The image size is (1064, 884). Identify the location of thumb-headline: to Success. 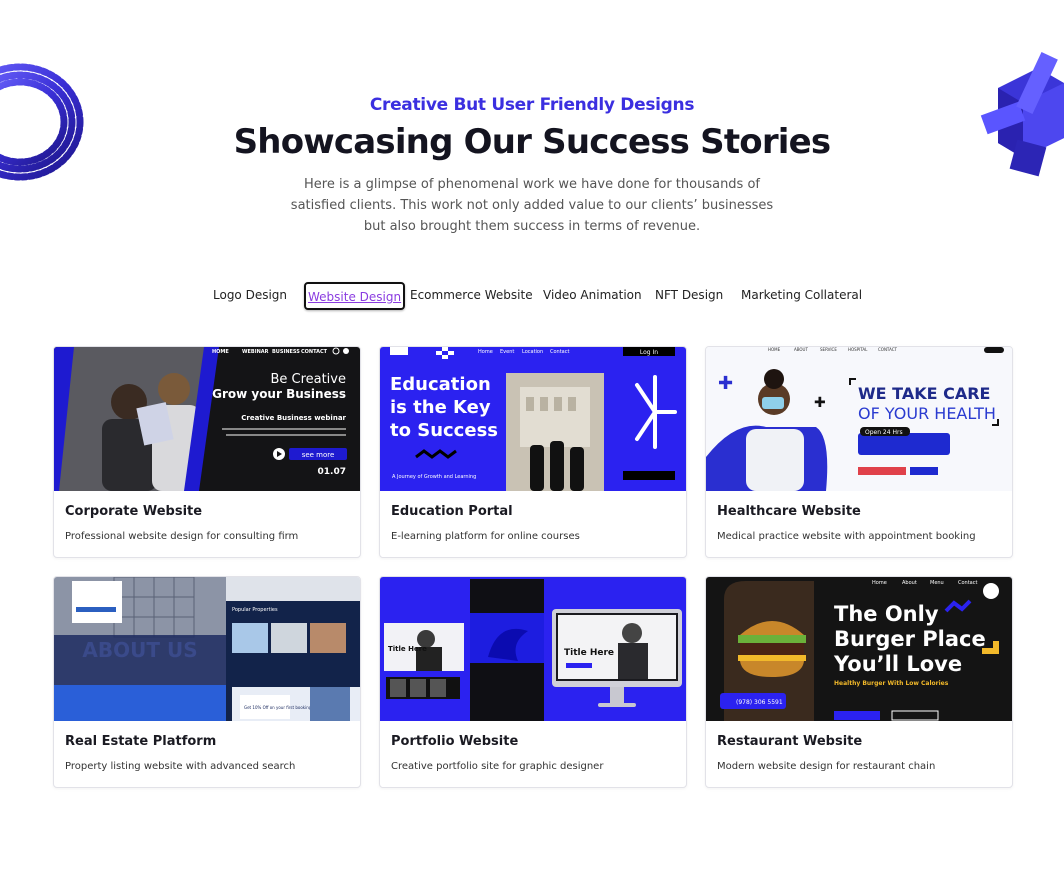
(444, 430).